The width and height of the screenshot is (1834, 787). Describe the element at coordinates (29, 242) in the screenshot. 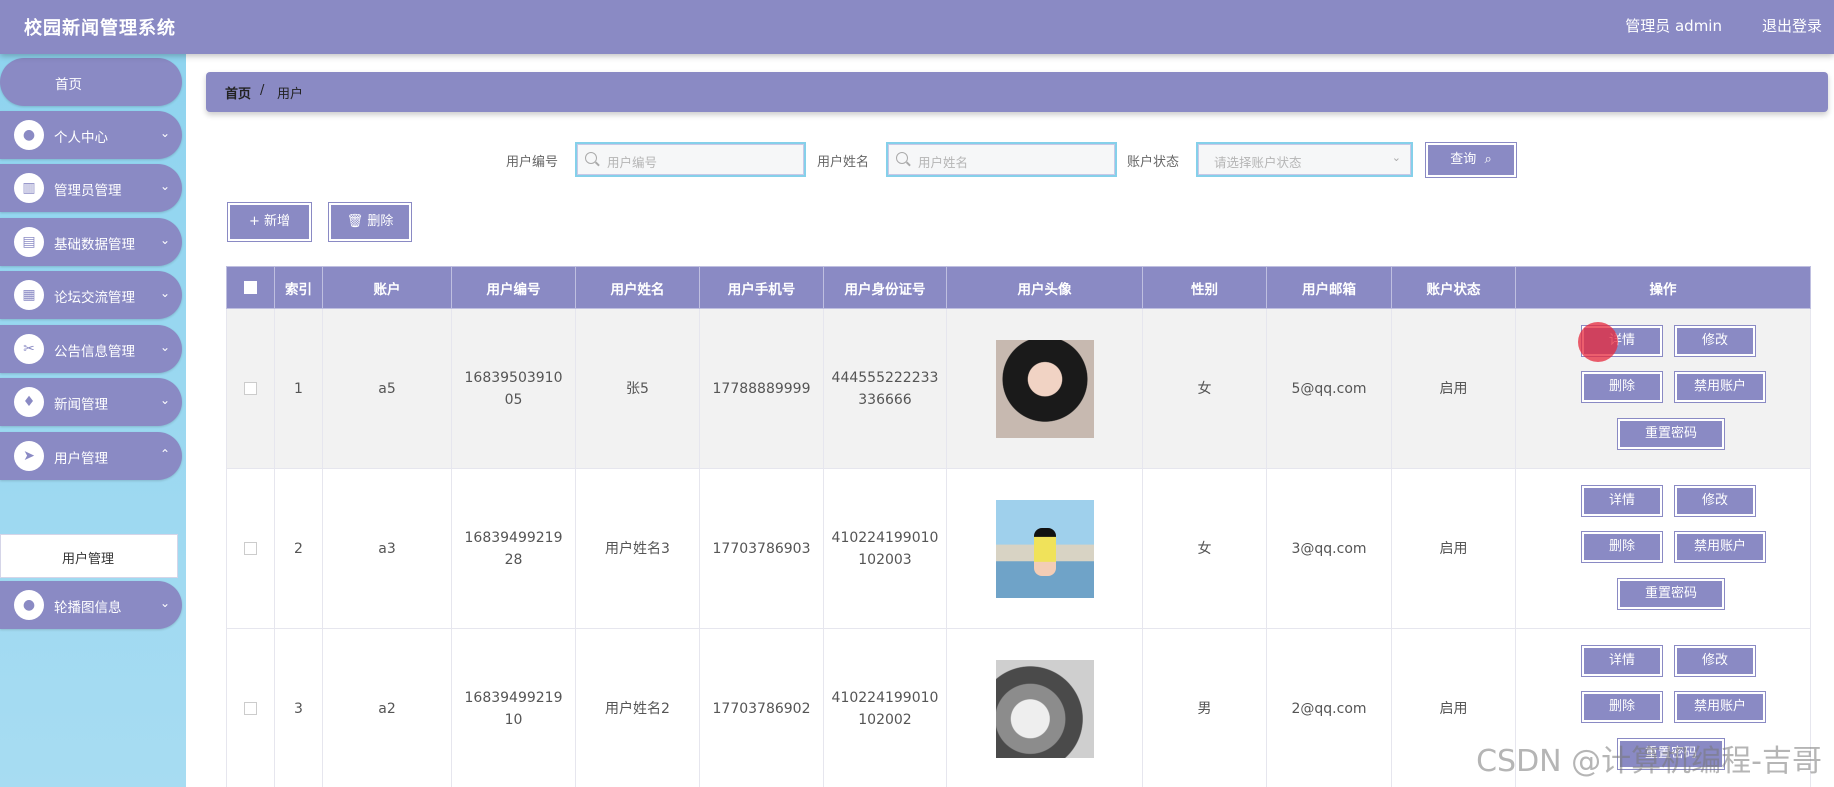

I see `clipboard-icon: ▤` at that location.